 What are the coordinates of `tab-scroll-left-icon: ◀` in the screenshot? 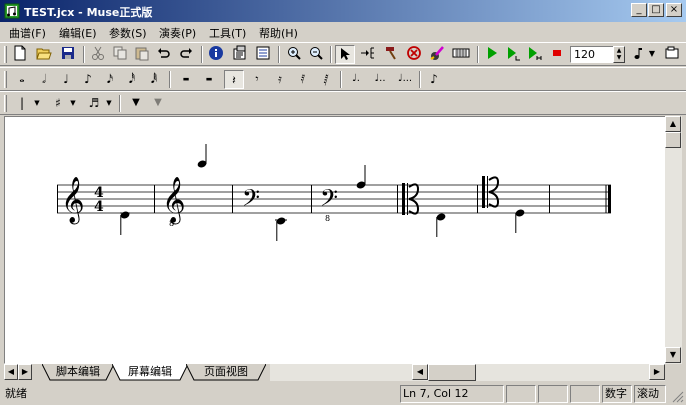 It's located at (11, 372).